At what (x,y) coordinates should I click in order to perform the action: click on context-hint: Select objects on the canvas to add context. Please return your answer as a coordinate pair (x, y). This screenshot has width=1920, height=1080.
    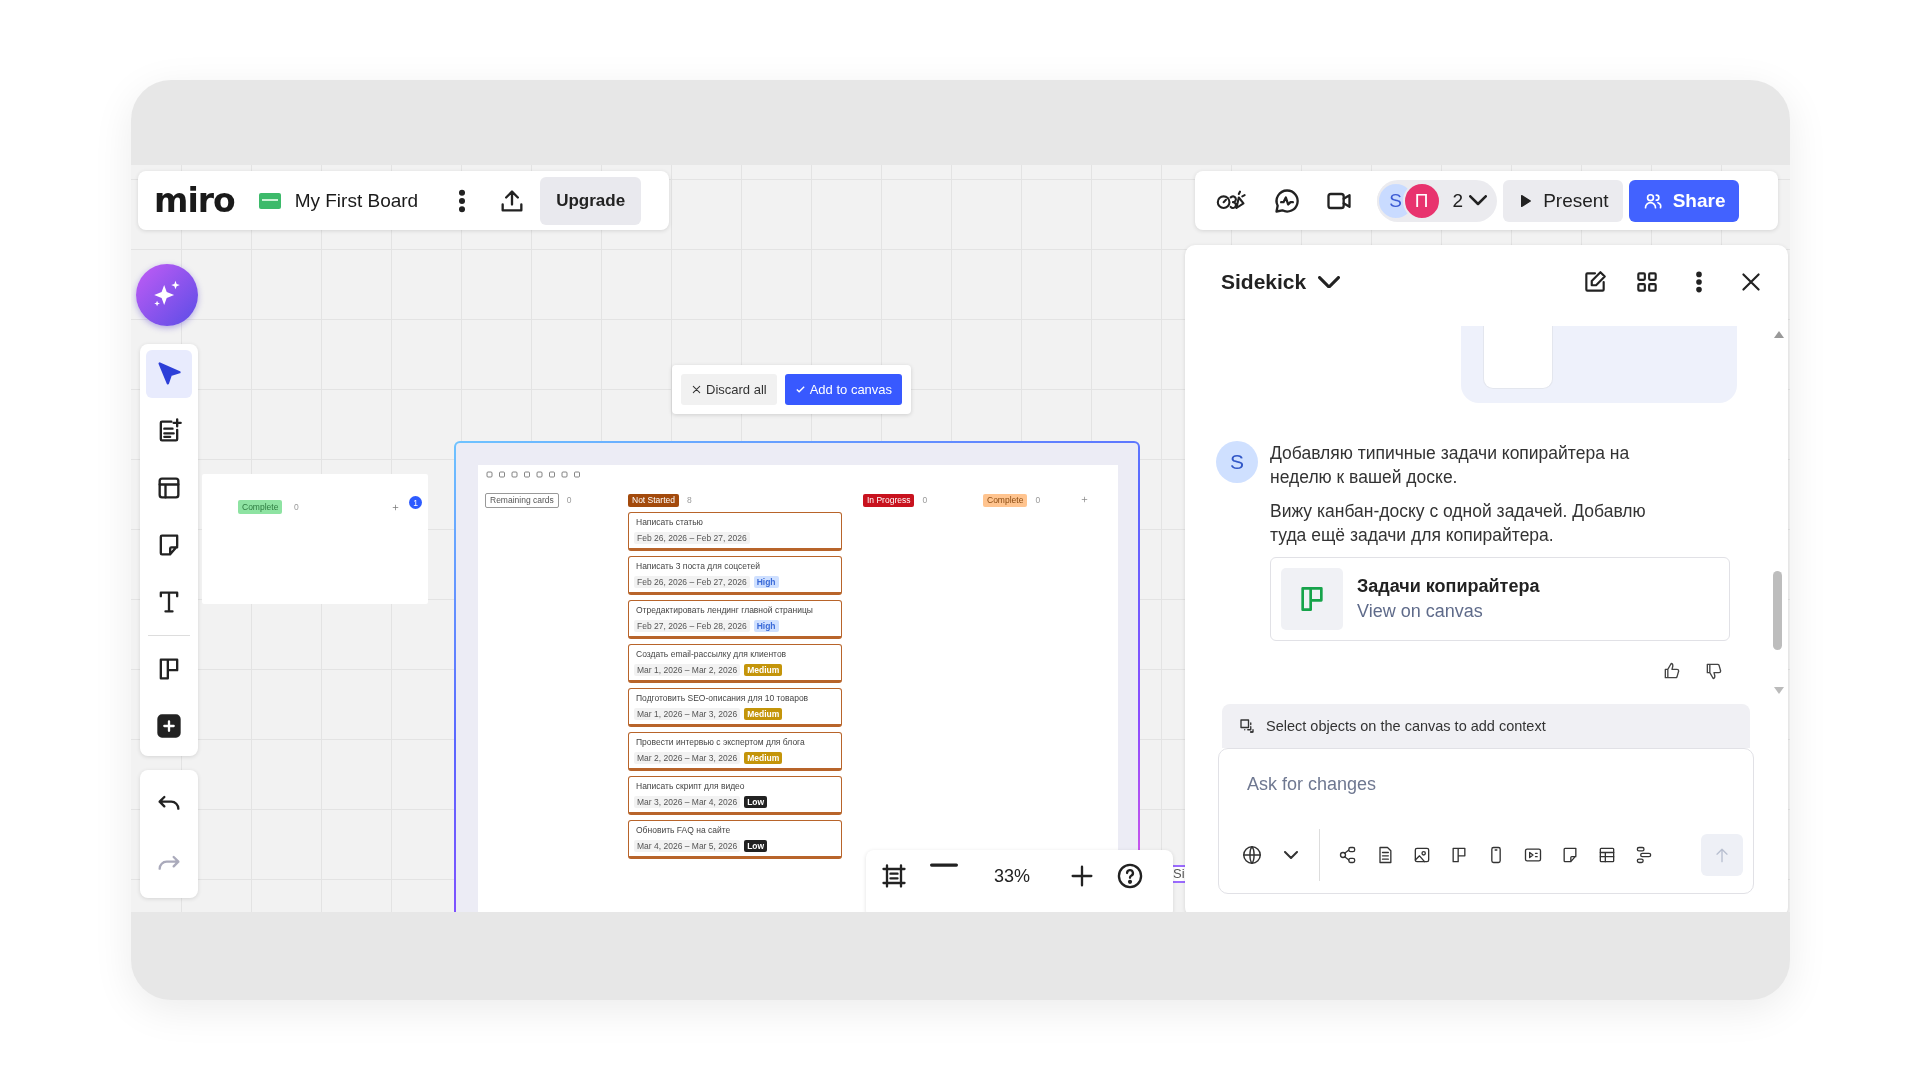
    Looking at the image, I should click on (1406, 726).